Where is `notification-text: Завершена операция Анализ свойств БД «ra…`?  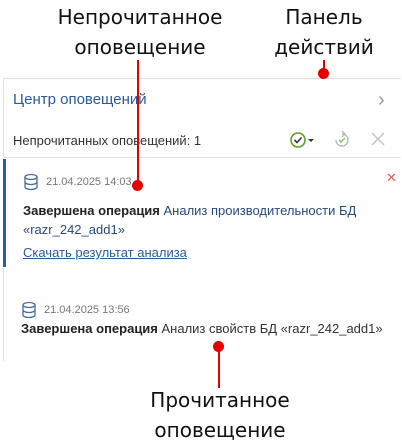 notification-text: Завершена операция Анализ свойств БД «ra… is located at coordinates (203, 328).